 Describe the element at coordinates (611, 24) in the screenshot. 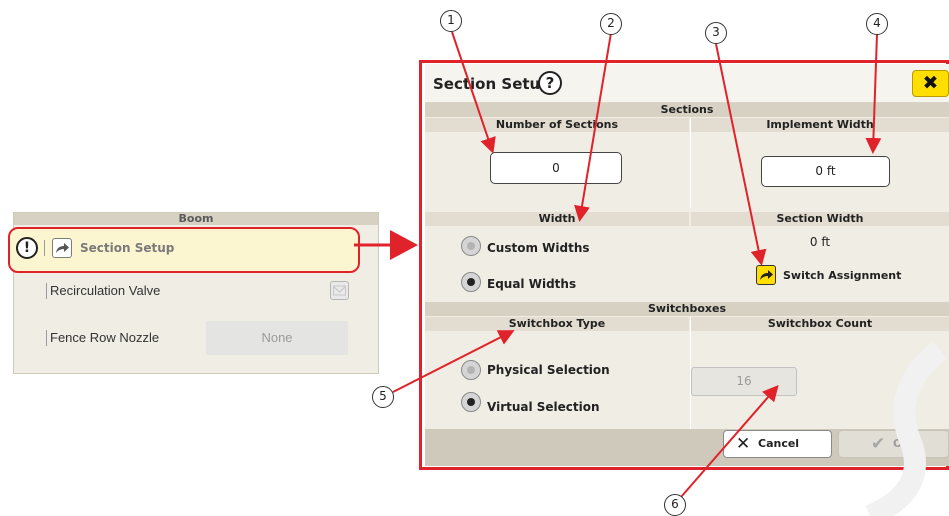

I see `callout-2: 2` at that location.